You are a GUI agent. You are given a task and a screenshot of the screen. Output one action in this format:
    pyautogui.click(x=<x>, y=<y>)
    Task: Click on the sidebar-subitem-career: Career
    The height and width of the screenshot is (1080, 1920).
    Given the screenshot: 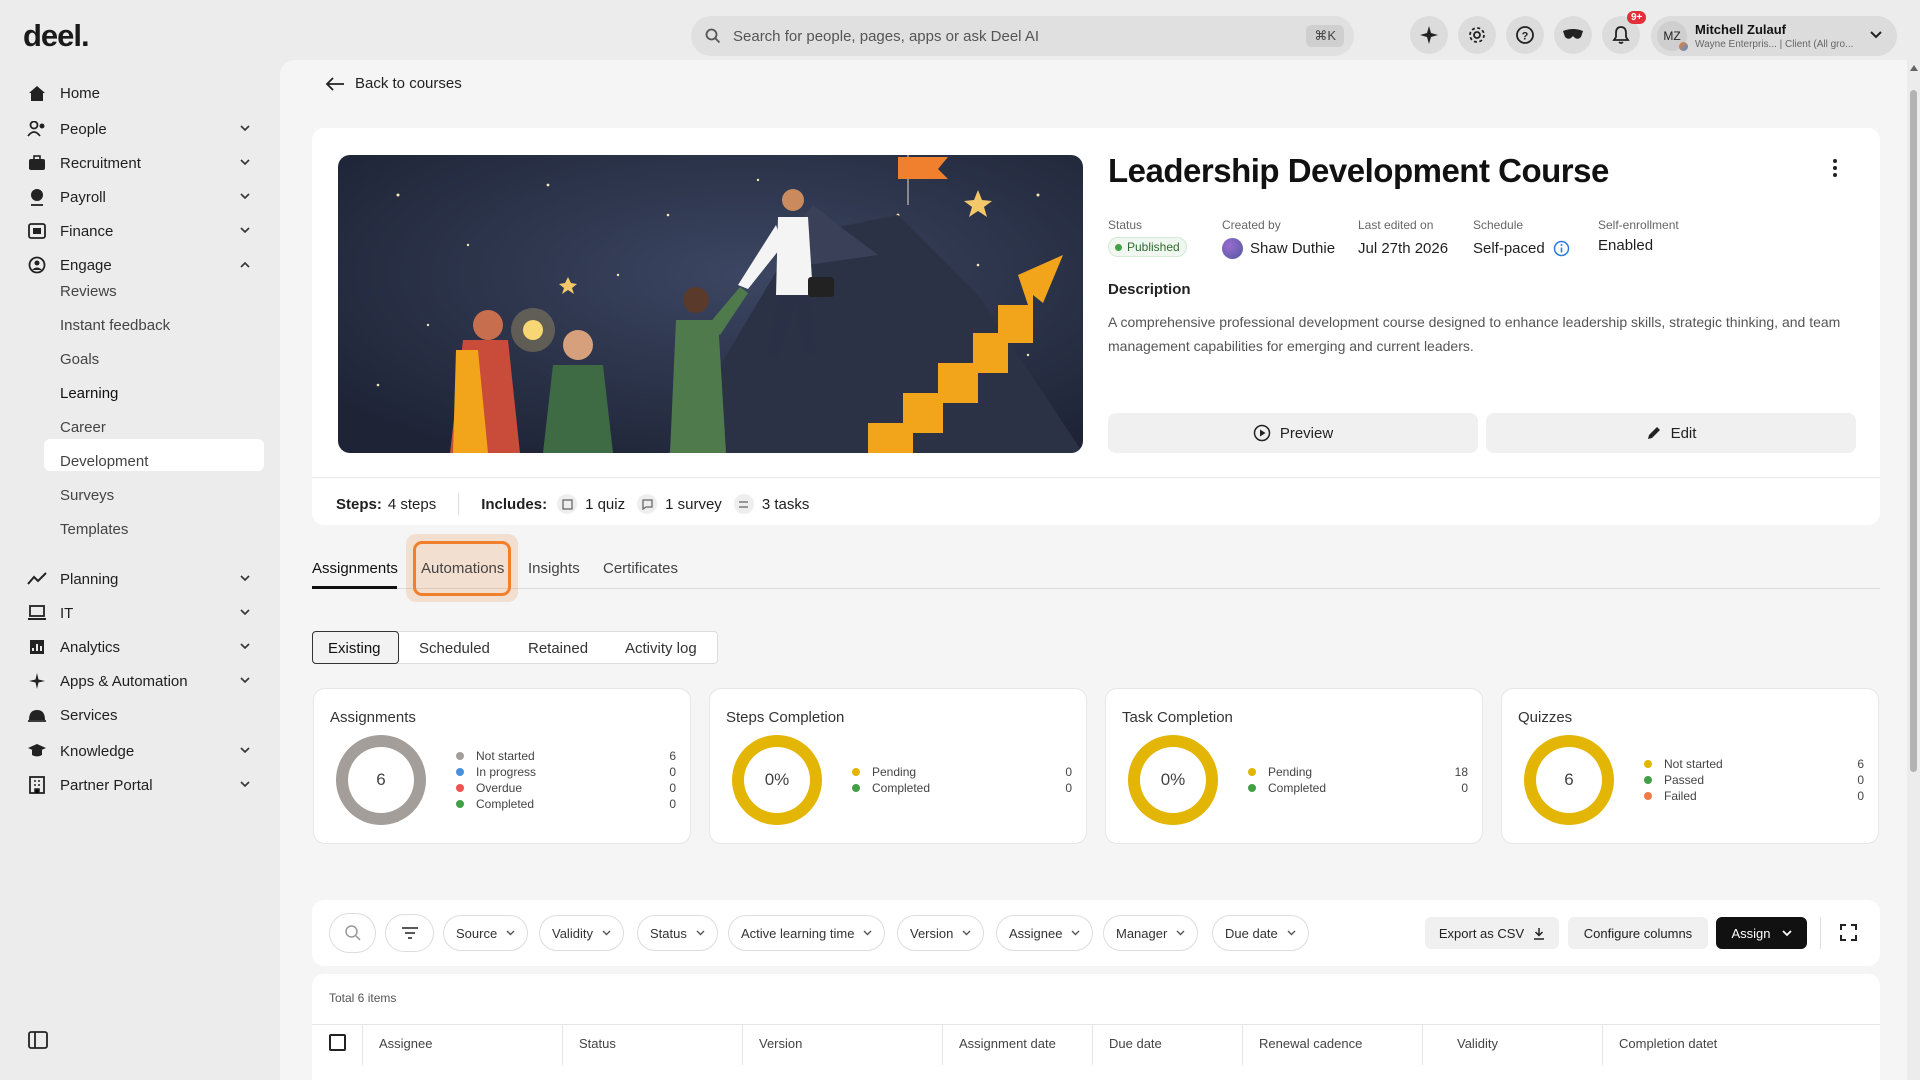 What is the action you would take?
    pyautogui.click(x=83, y=427)
    